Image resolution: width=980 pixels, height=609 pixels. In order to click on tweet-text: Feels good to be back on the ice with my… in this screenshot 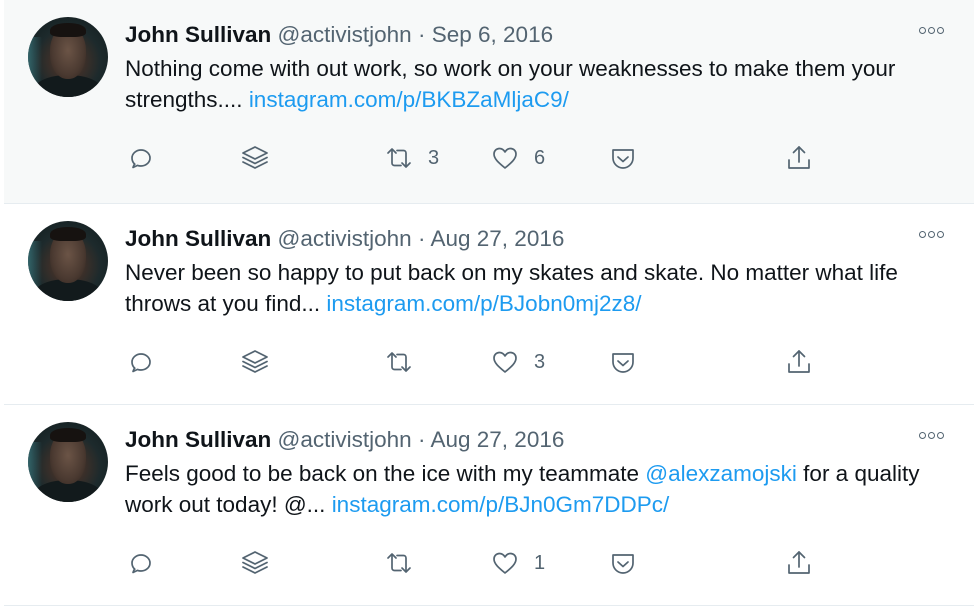, I will do `click(540, 489)`.